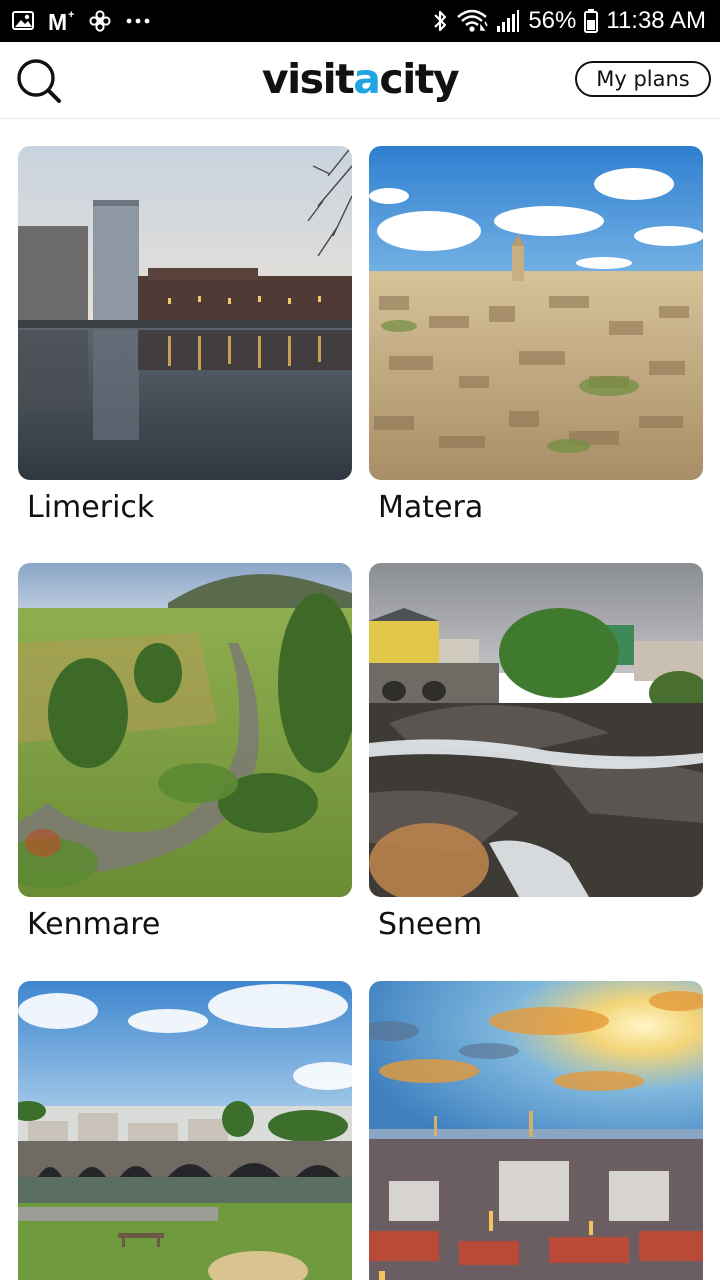 This screenshot has height=1280, width=720. I want to click on svg-text: M, so click(57, 21).